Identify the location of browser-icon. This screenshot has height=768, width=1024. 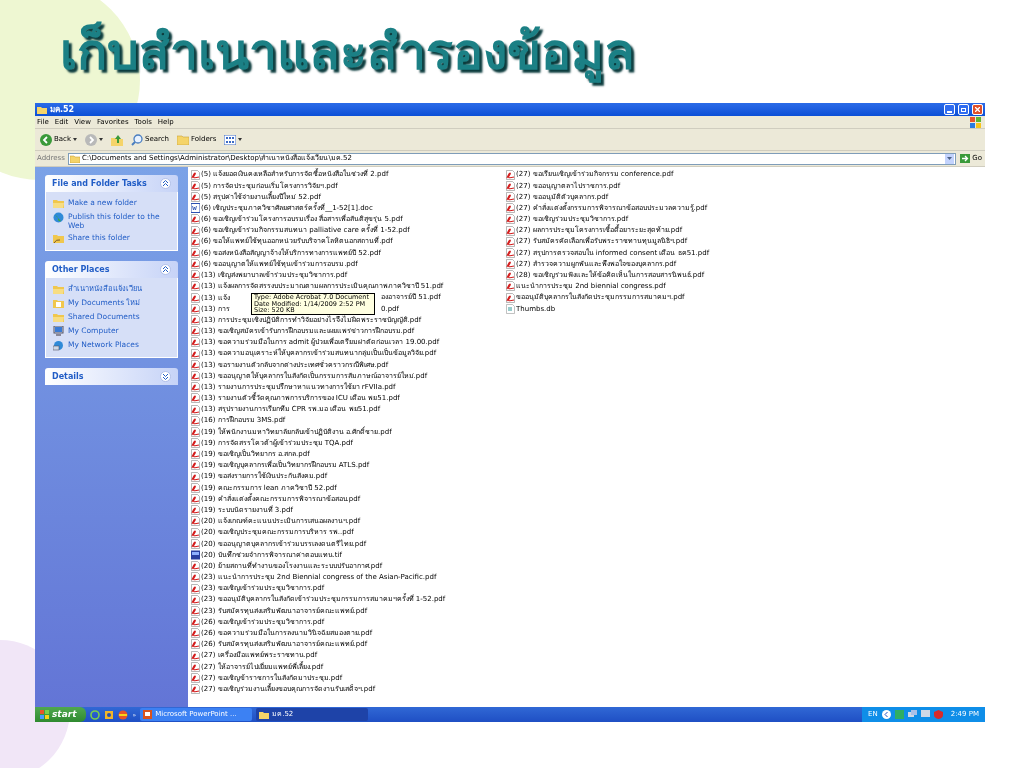
(95, 714).